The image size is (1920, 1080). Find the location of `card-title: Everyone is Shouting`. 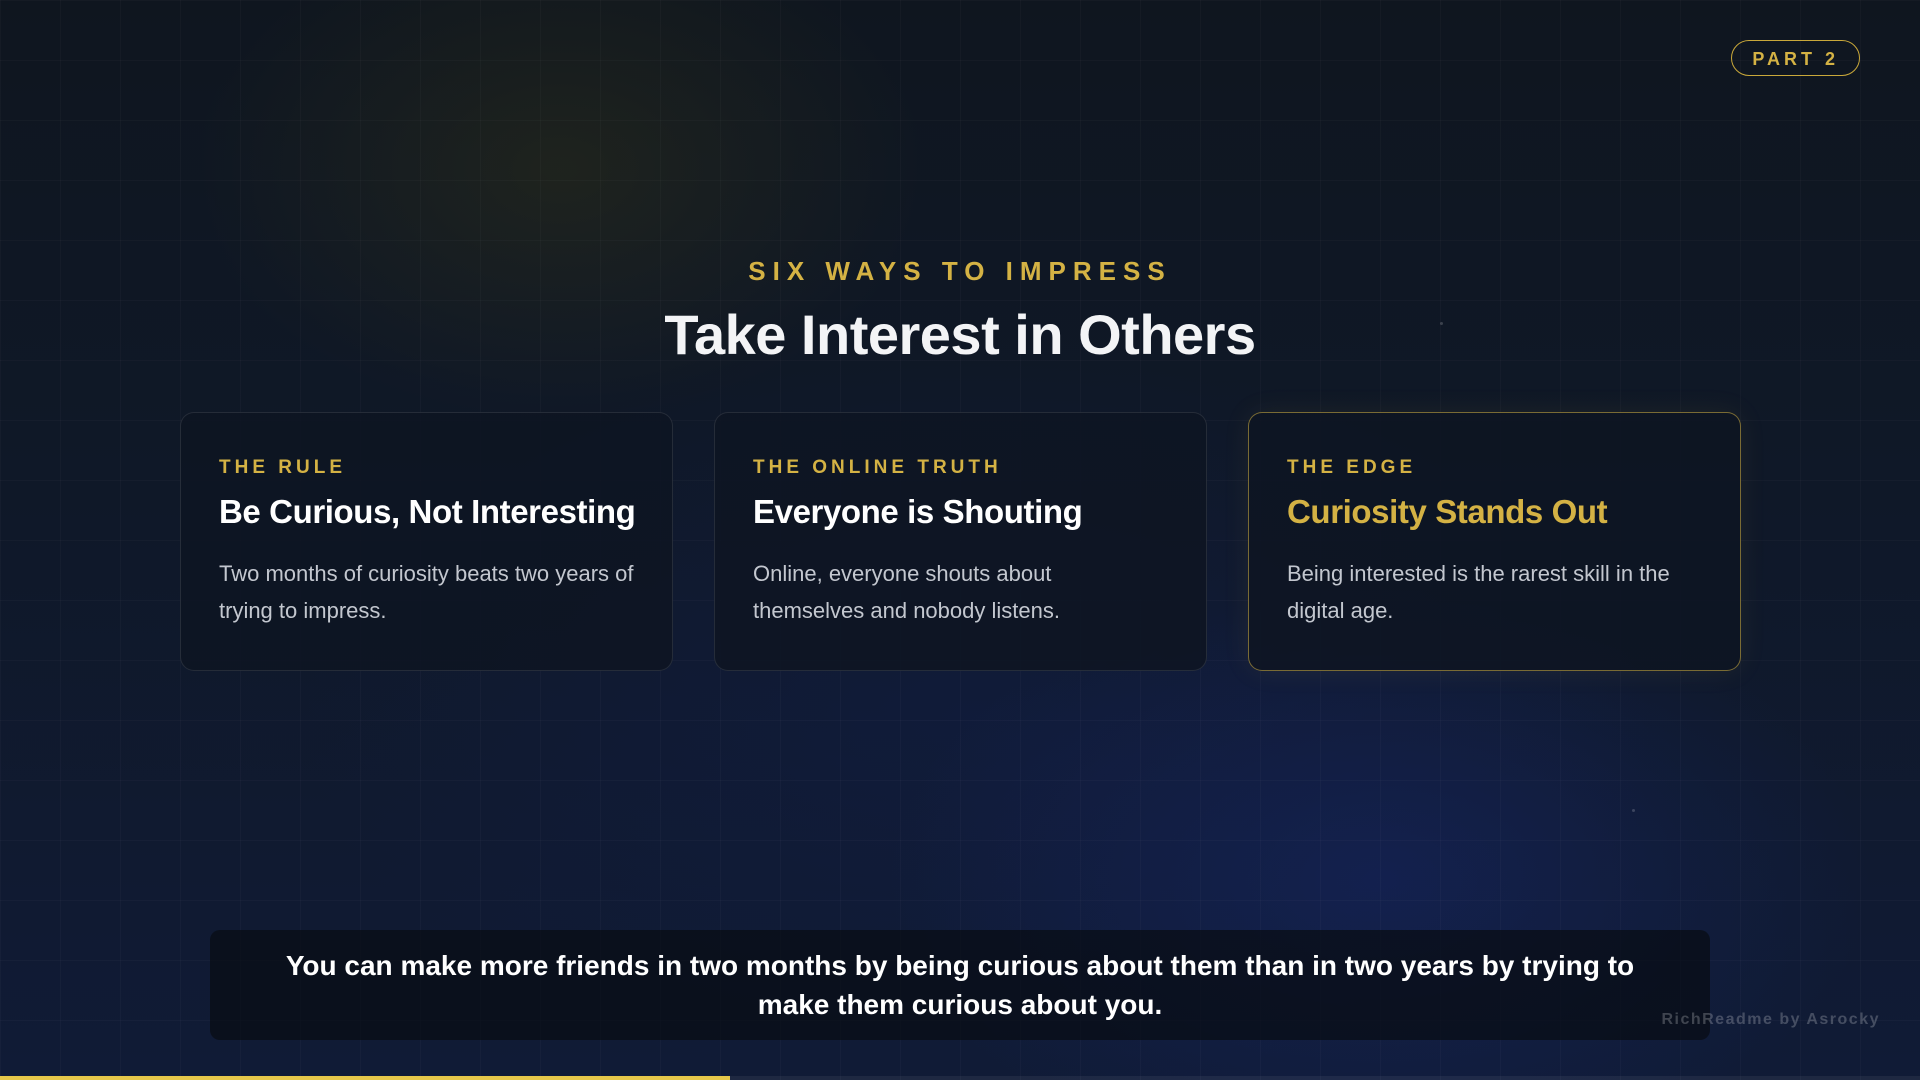

card-title: Everyone is Shouting is located at coordinates (918, 511).